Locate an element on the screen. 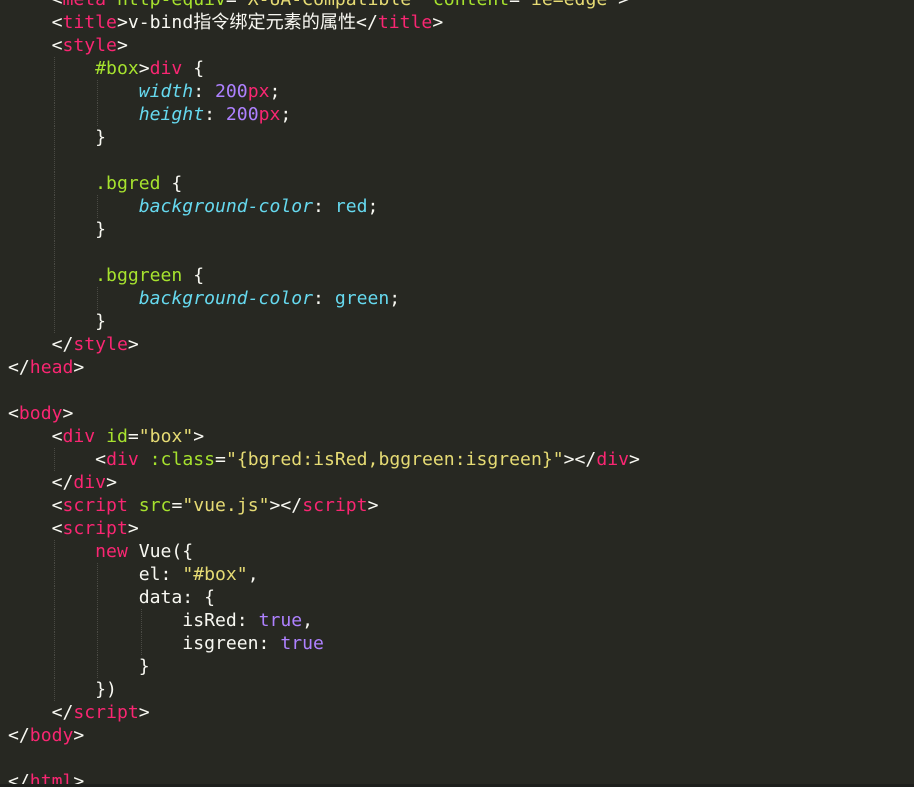  code-token: .bggreen is located at coordinates (139, 275).